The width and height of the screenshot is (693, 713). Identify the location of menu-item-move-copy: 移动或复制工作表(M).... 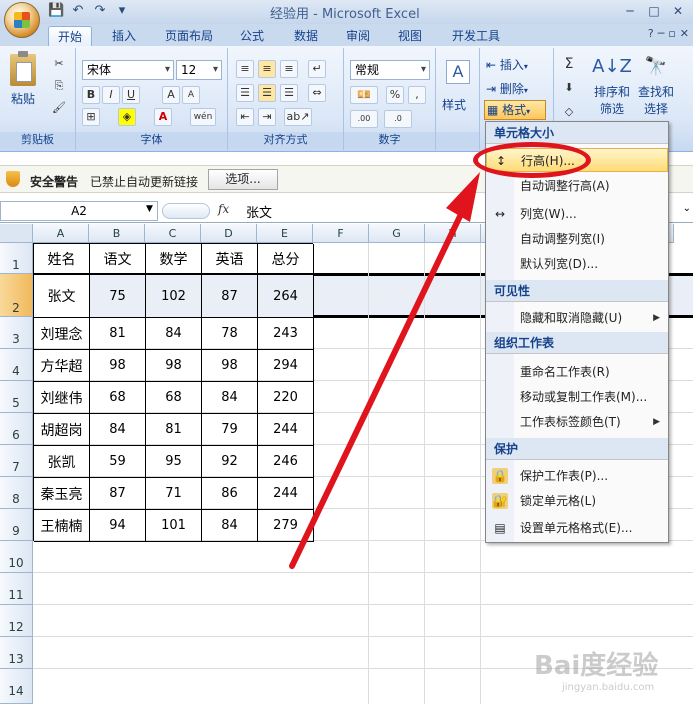
(577, 397).